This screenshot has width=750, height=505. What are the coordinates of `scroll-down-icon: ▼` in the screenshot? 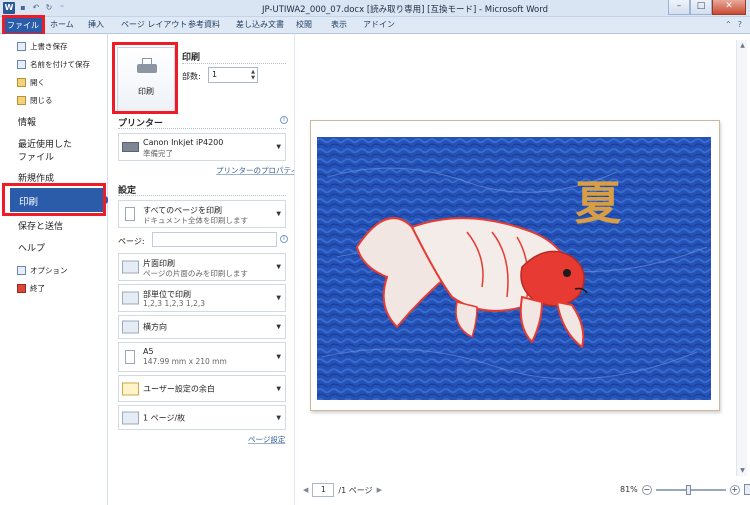 It's located at (742, 470).